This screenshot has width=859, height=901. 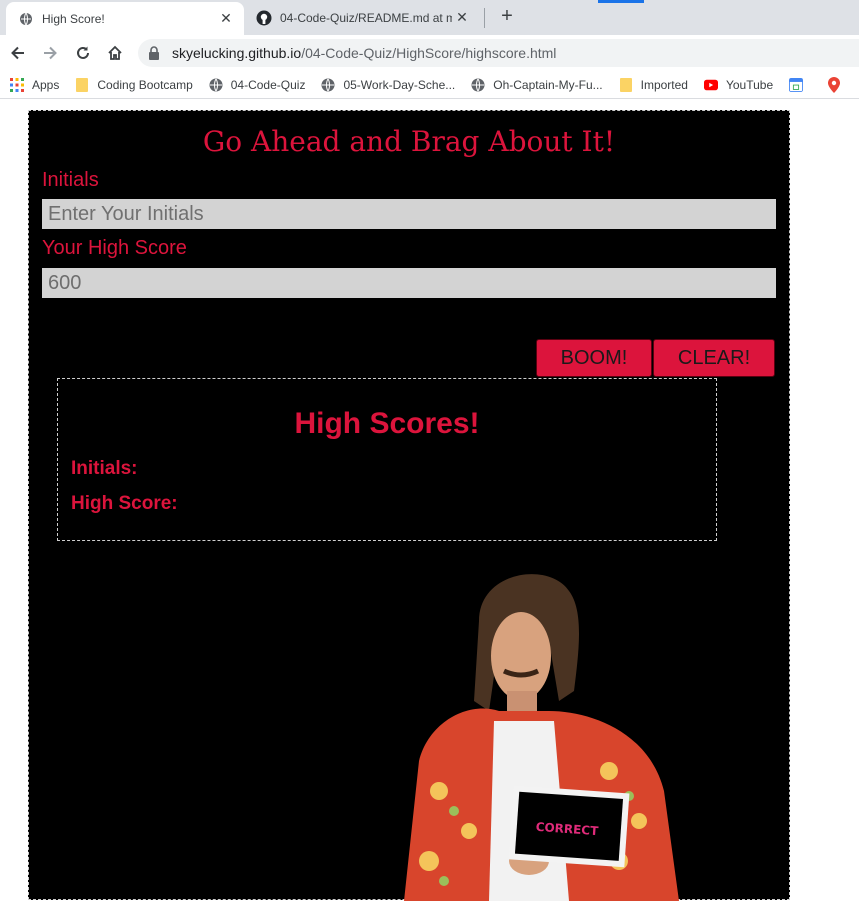 I want to click on bookmark-label: 04-Code-Quiz, so click(x=268, y=84).